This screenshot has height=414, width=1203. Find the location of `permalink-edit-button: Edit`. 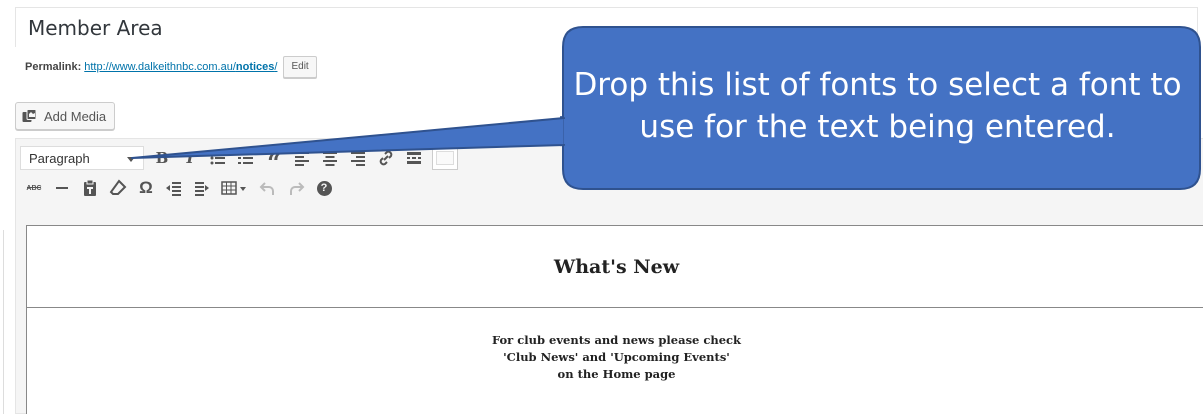

permalink-edit-button: Edit is located at coordinates (300, 67).